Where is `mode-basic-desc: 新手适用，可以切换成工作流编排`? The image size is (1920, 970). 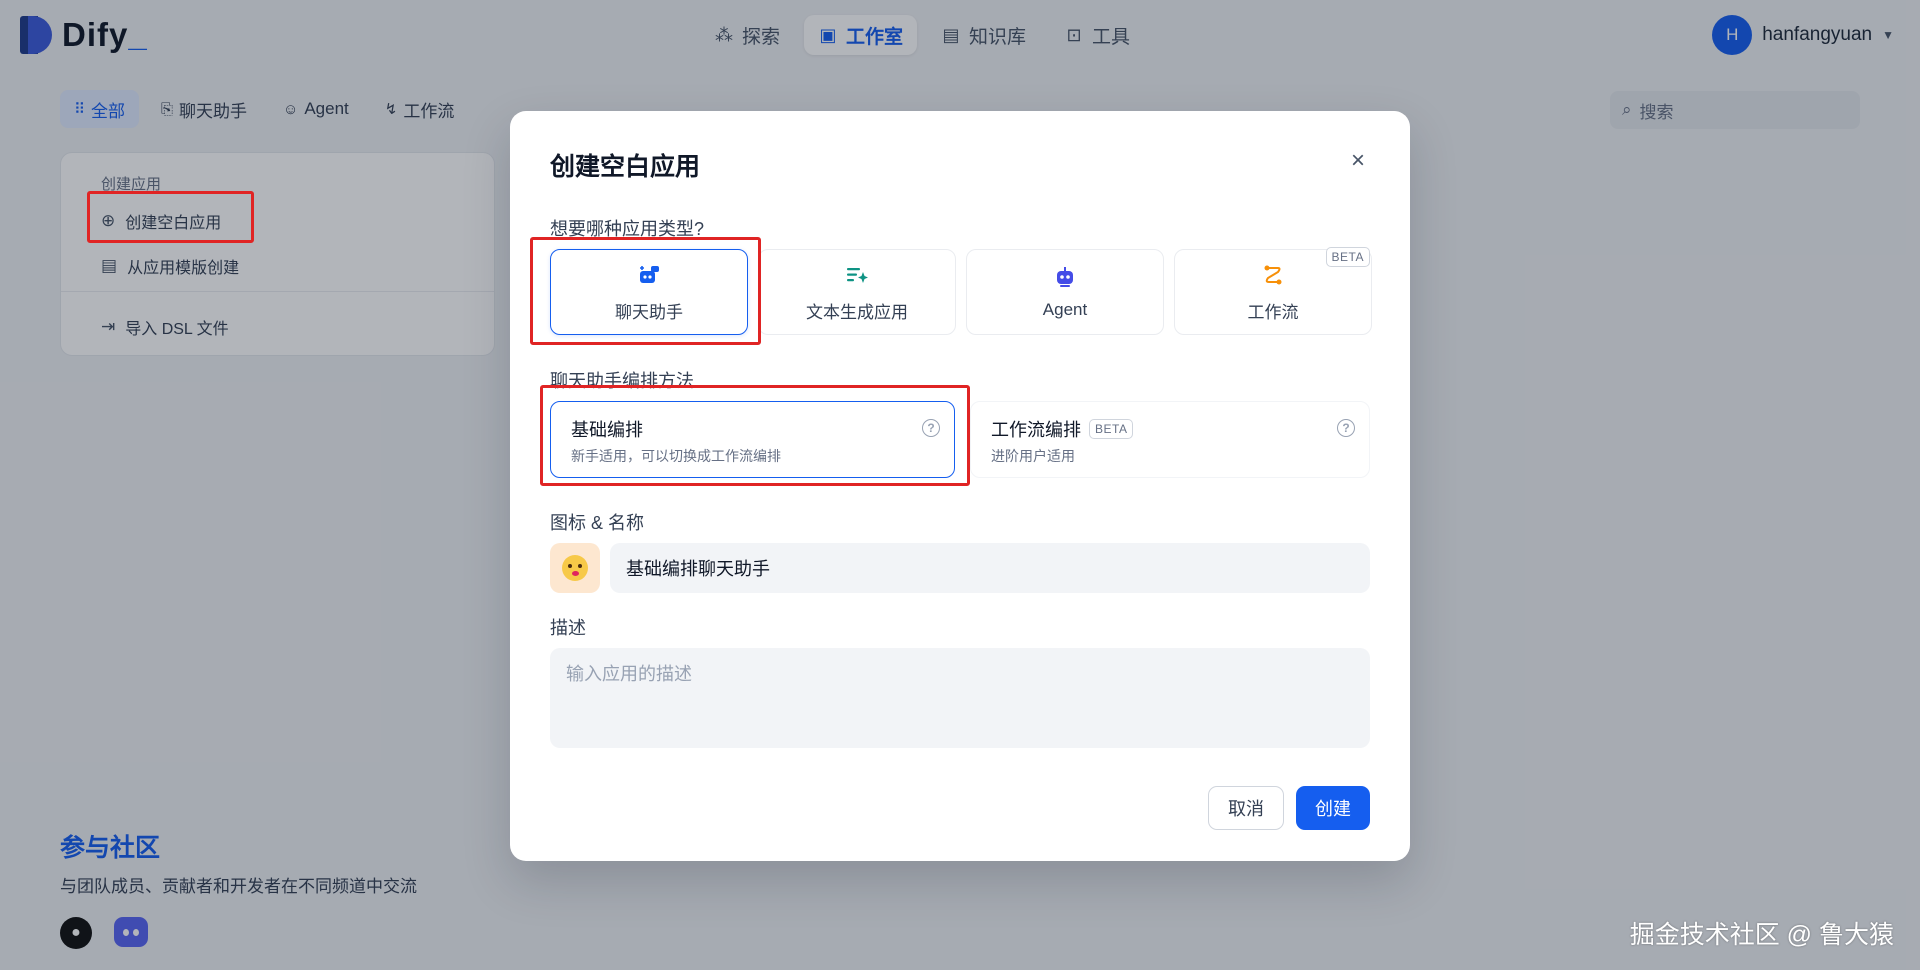
mode-basic-desc: 新手适用，可以切换成工作流编排 is located at coordinates (676, 456).